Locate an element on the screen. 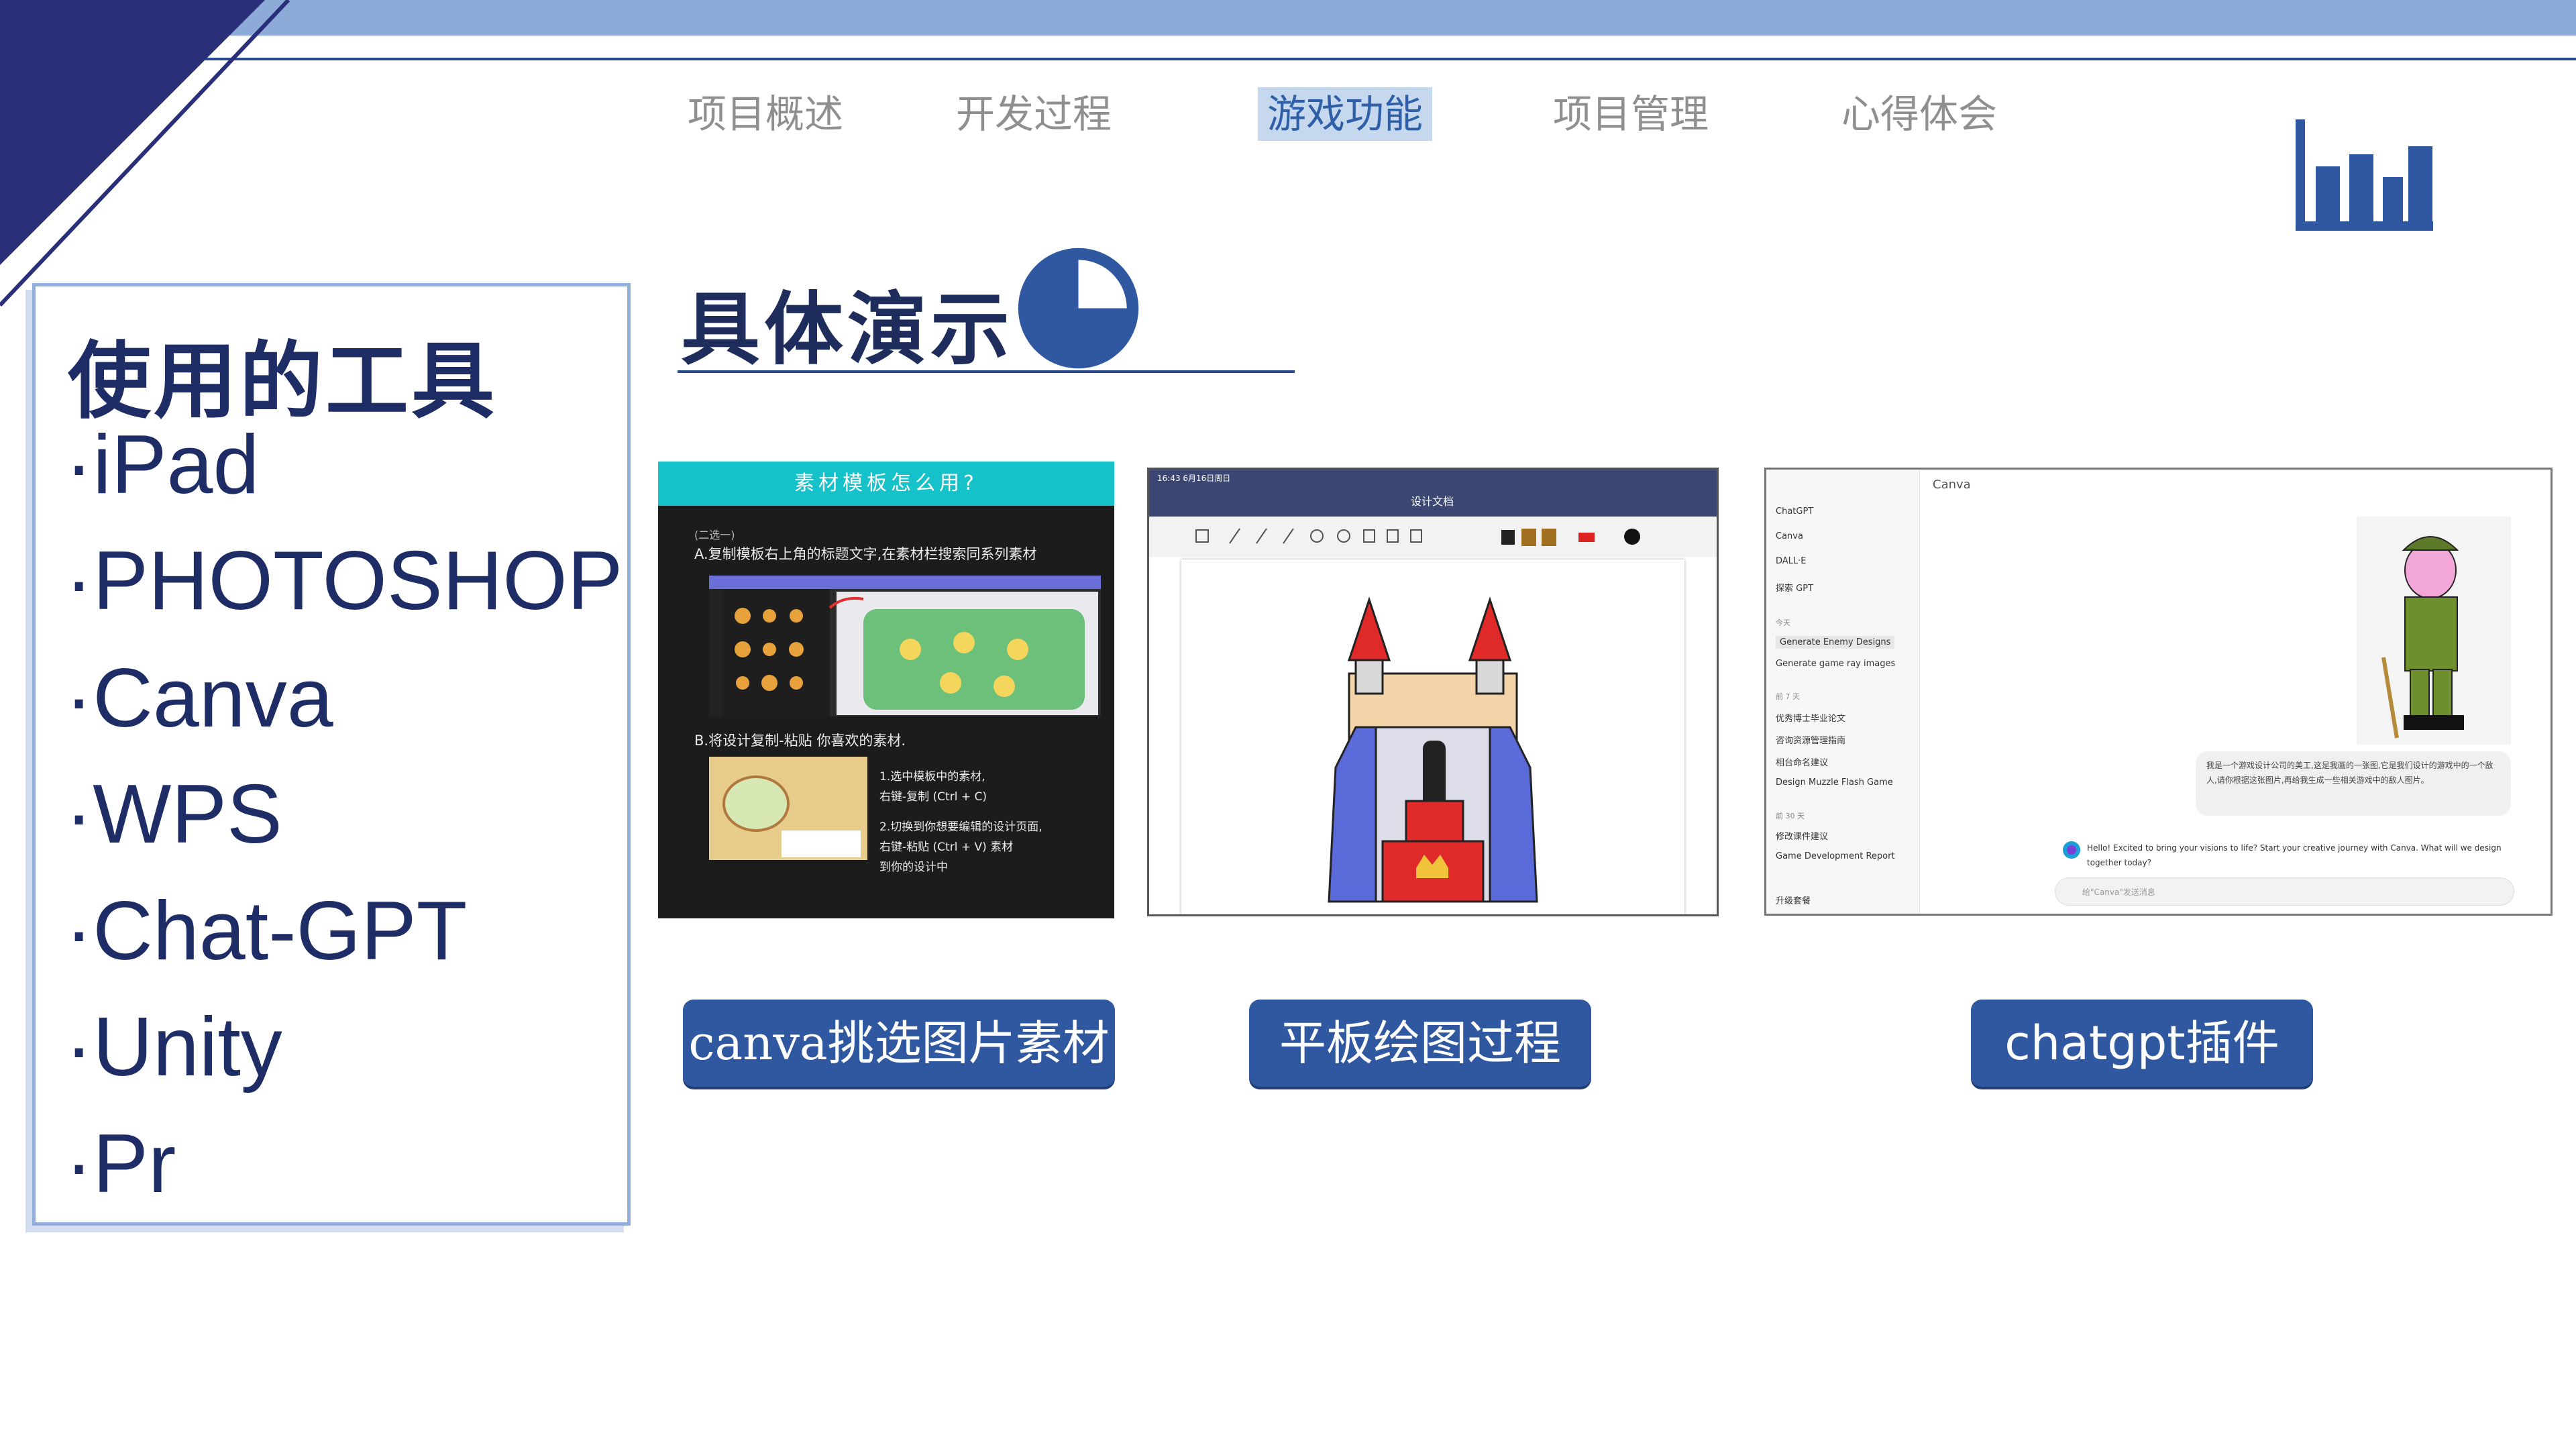 Image resolution: width=2576 pixels, height=1449 pixels. chatgpt-plugin-button: chatgpt插件 is located at coordinates (2142, 1043).